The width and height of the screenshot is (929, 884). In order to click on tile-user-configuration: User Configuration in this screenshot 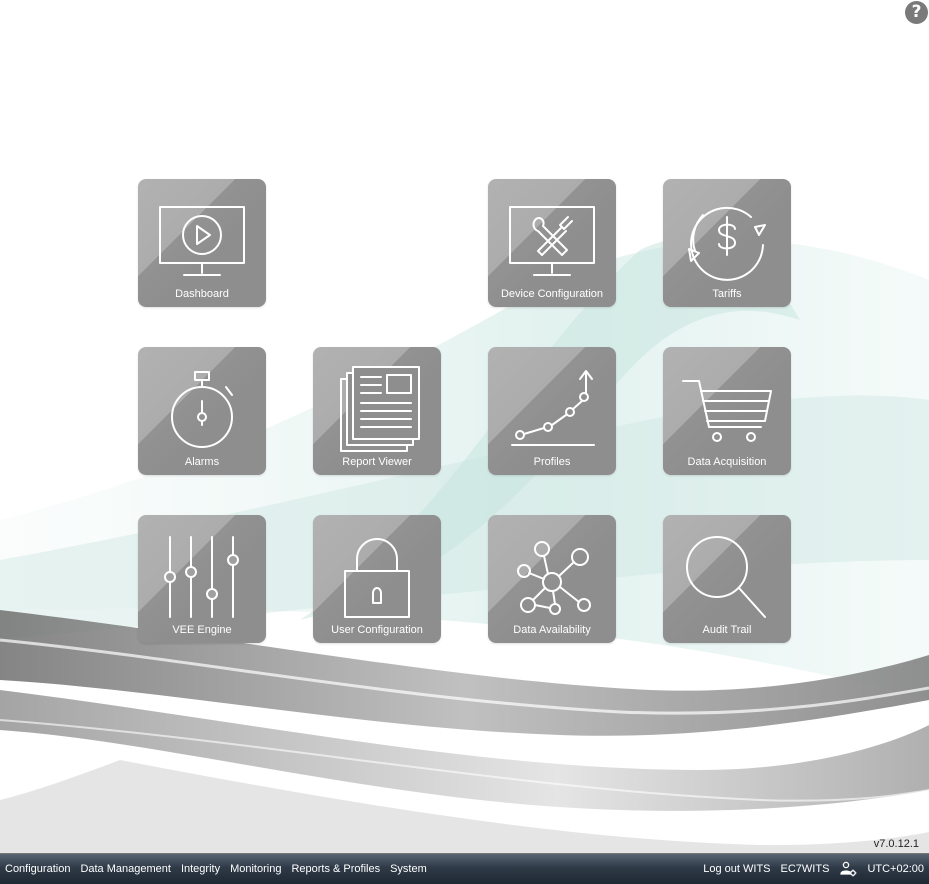, I will do `click(377, 579)`.